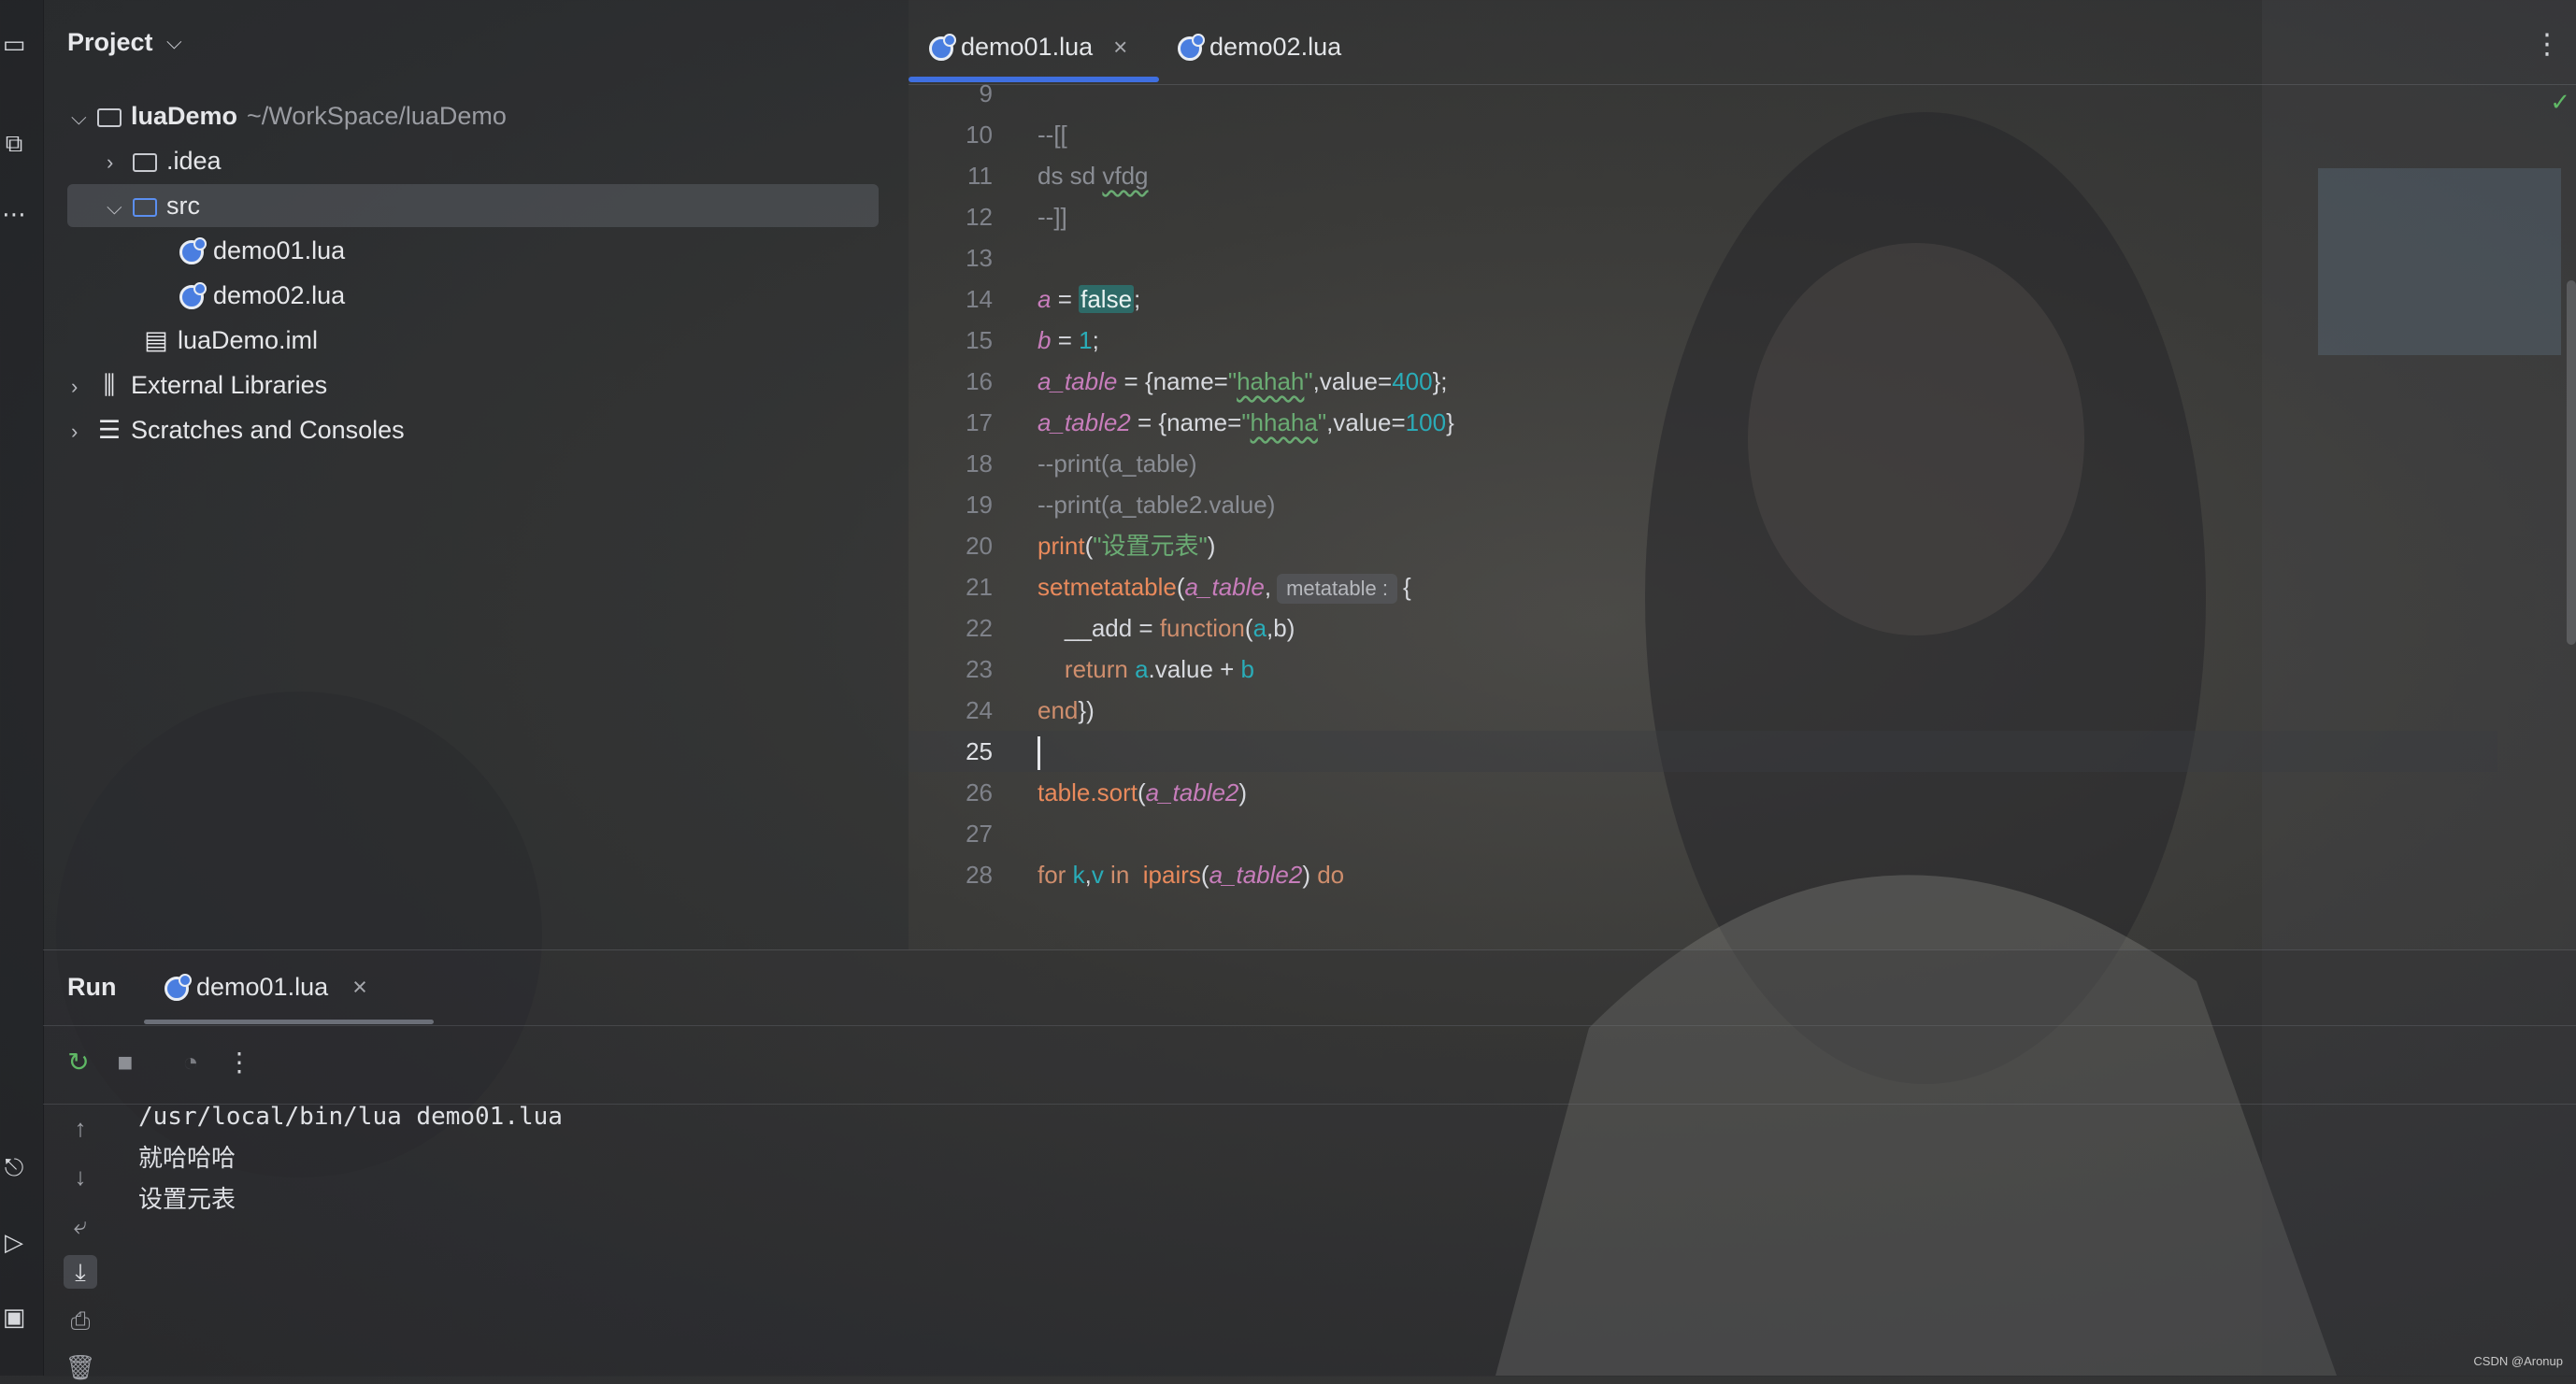 Image resolution: width=2576 pixels, height=1384 pixels. Describe the element at coordinates (268, 430) in the screenshot. I see `tree-item-label: Scratches and Consoles` at that location.